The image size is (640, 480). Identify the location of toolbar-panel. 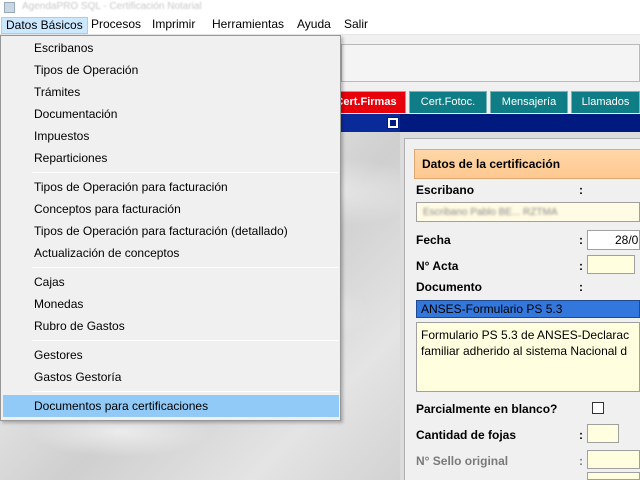
(490, 63).